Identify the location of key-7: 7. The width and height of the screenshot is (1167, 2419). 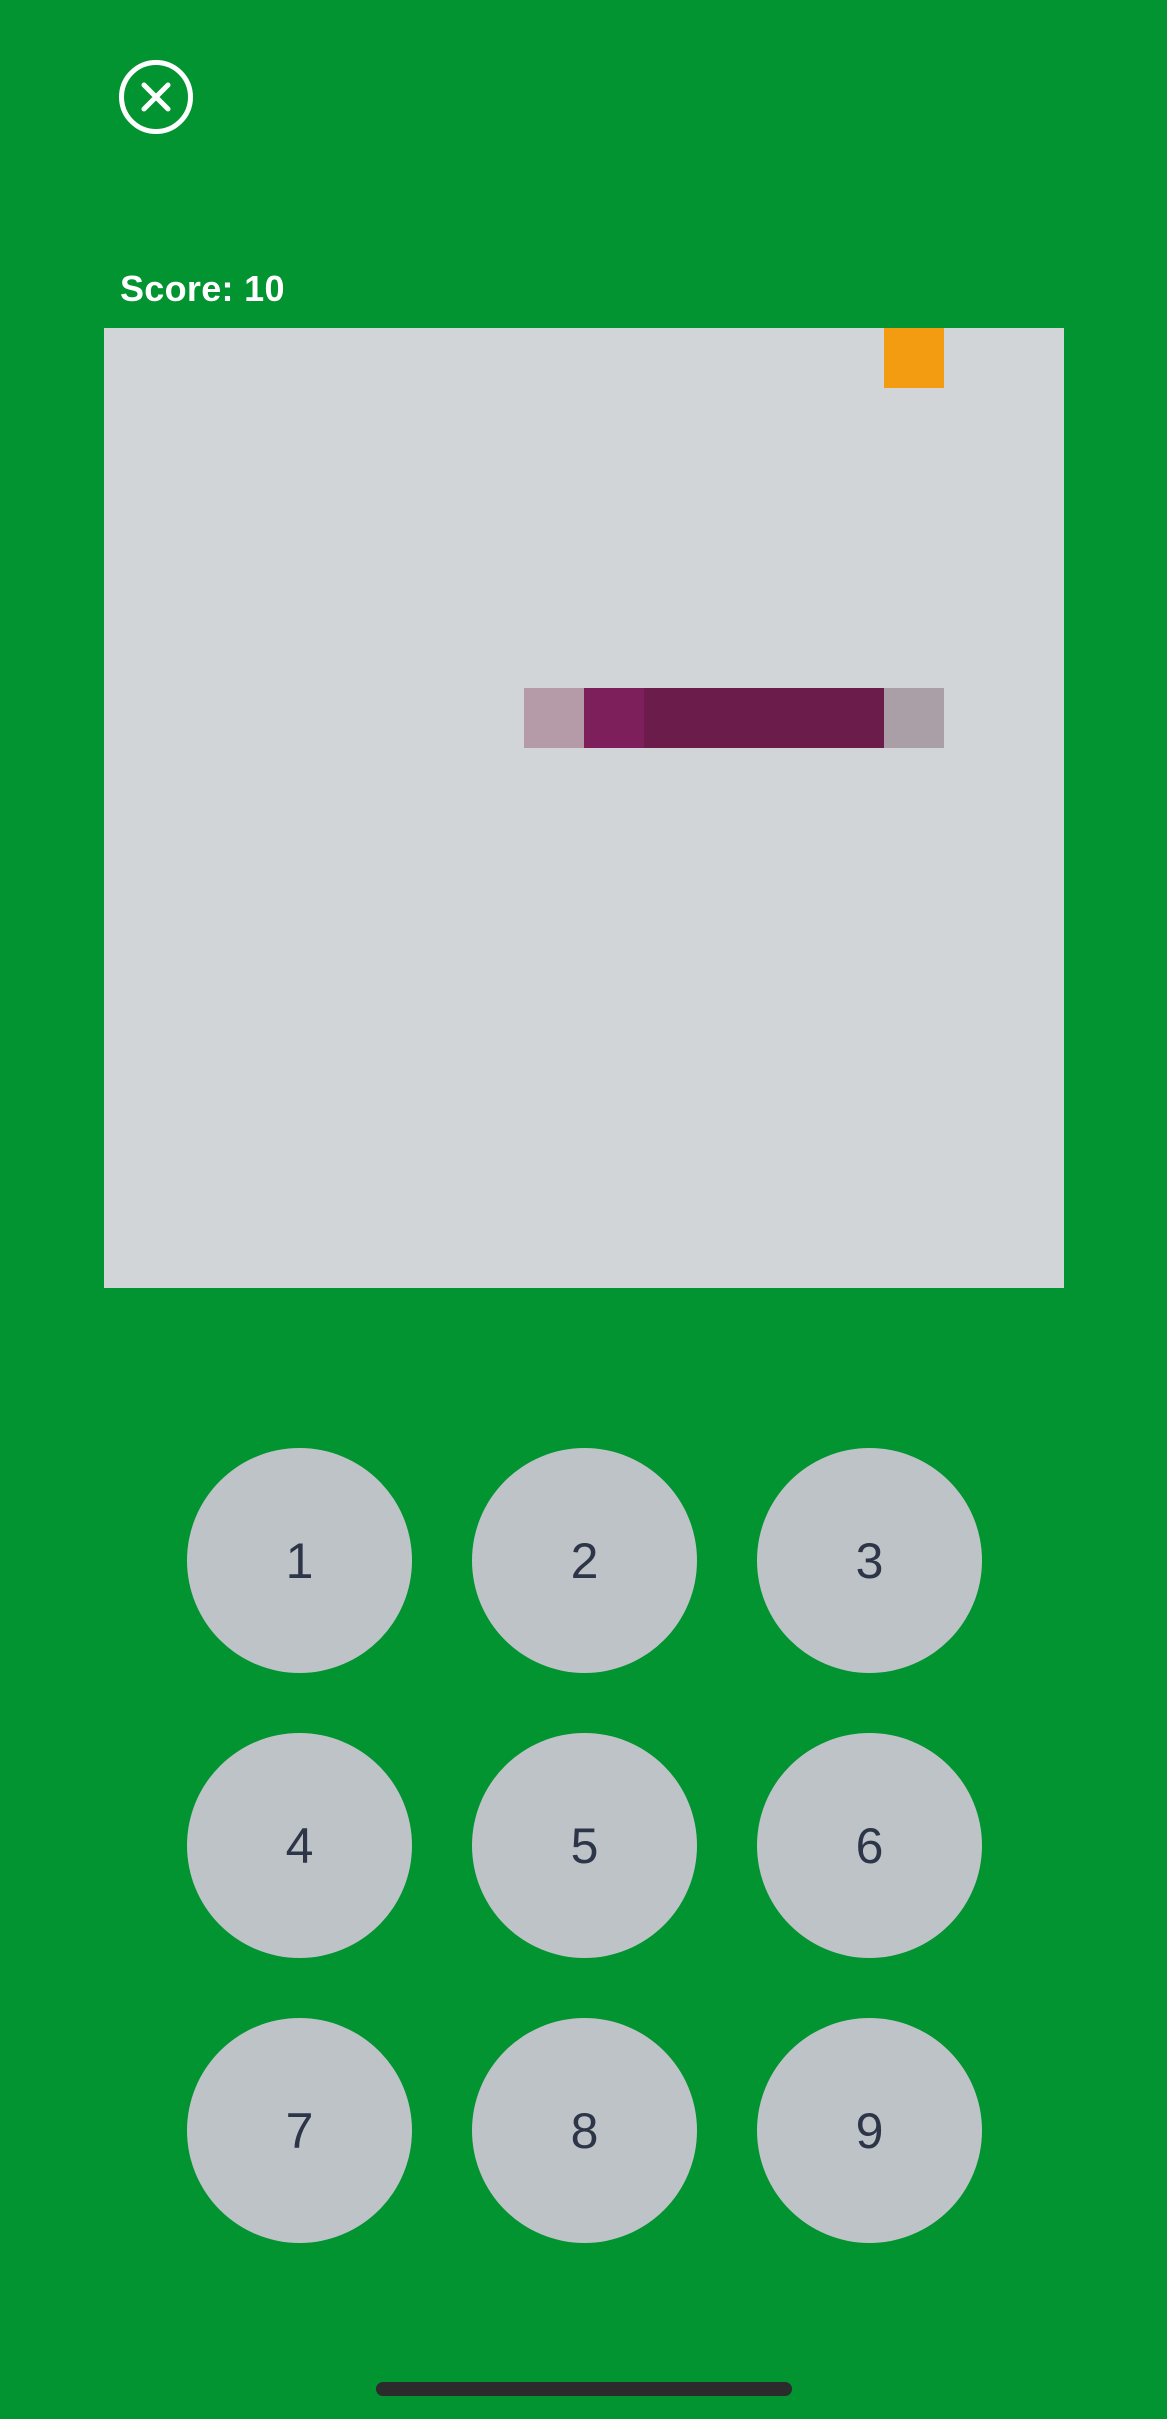
(299, 2130).